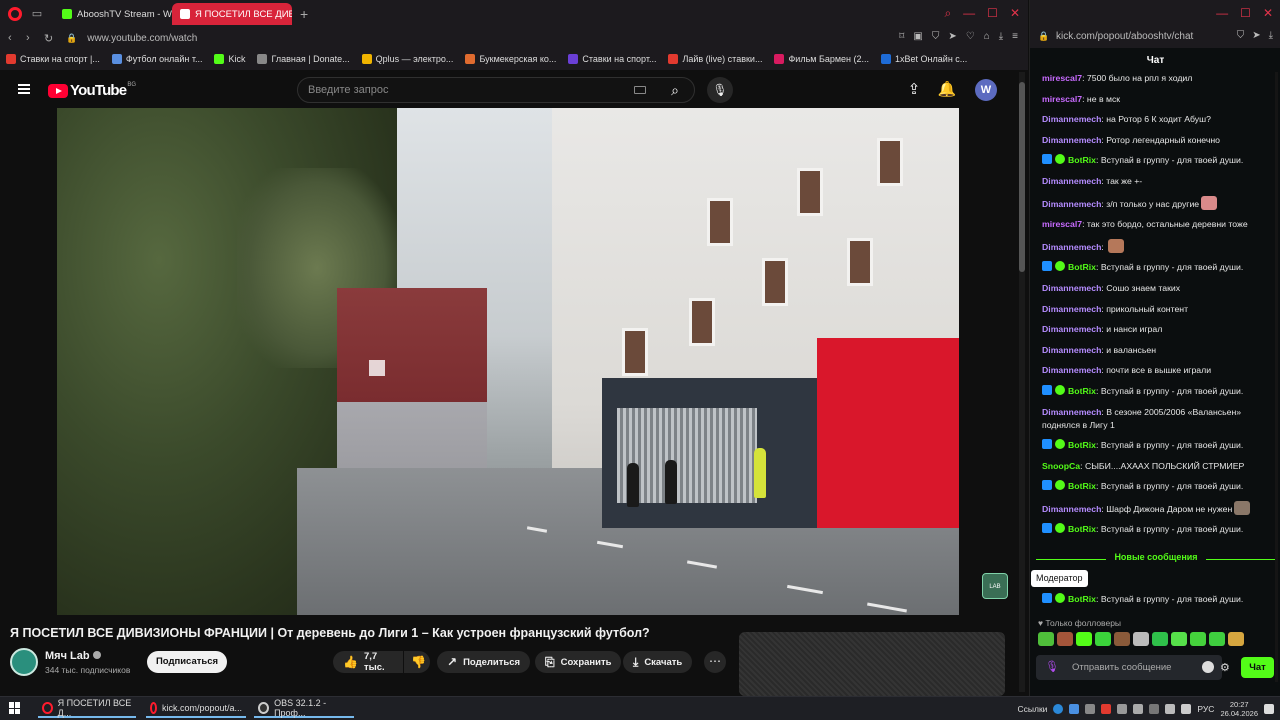  I want to click on edge-icon, so click(1058, 709).